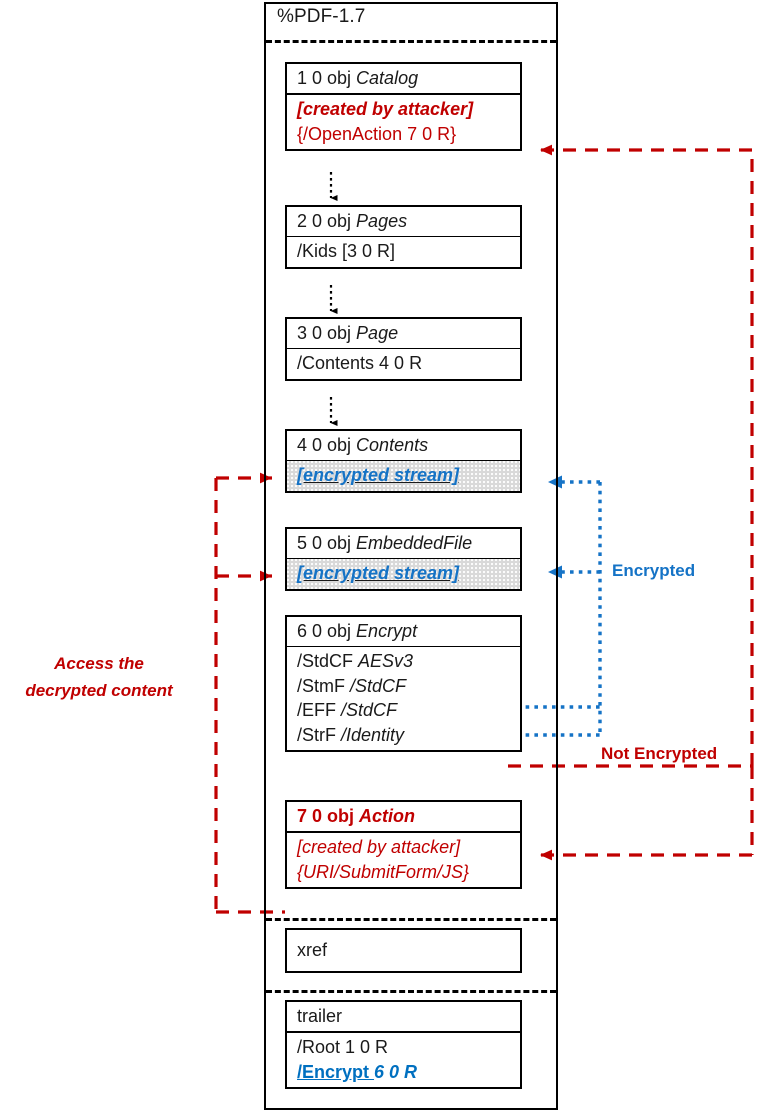 The width and height of the screenshot is (761, 1113). I want to click on contents-encrypted-stream: [encrypted stream], so click(378, 475).